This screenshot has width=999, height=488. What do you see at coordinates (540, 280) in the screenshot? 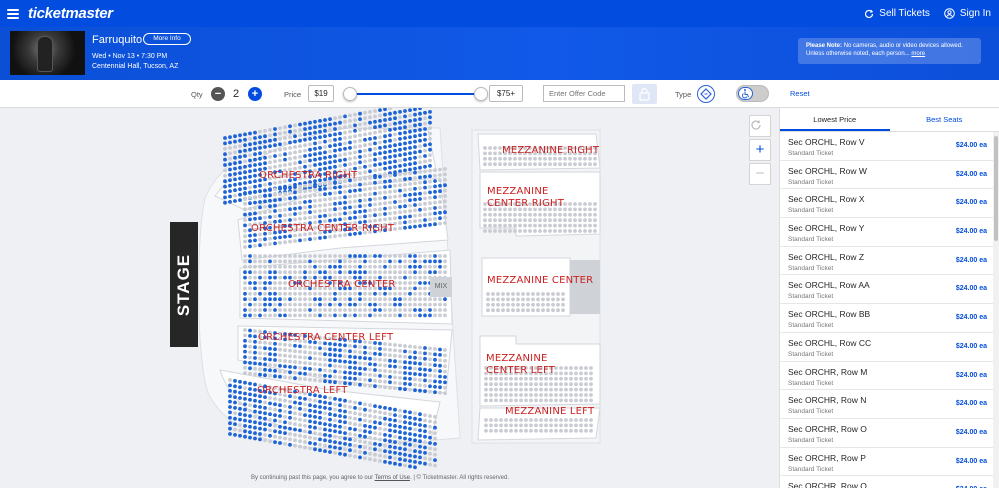
I see `label-mezzanine-center: MEZZANINE CENTER` at bounding box center [540, 280].